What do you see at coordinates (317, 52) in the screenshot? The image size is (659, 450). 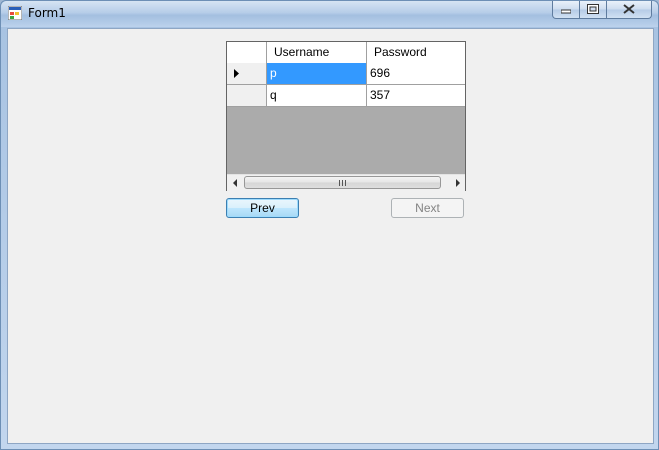 I see `column-header-username: Username` at bounding box center [317, 52].